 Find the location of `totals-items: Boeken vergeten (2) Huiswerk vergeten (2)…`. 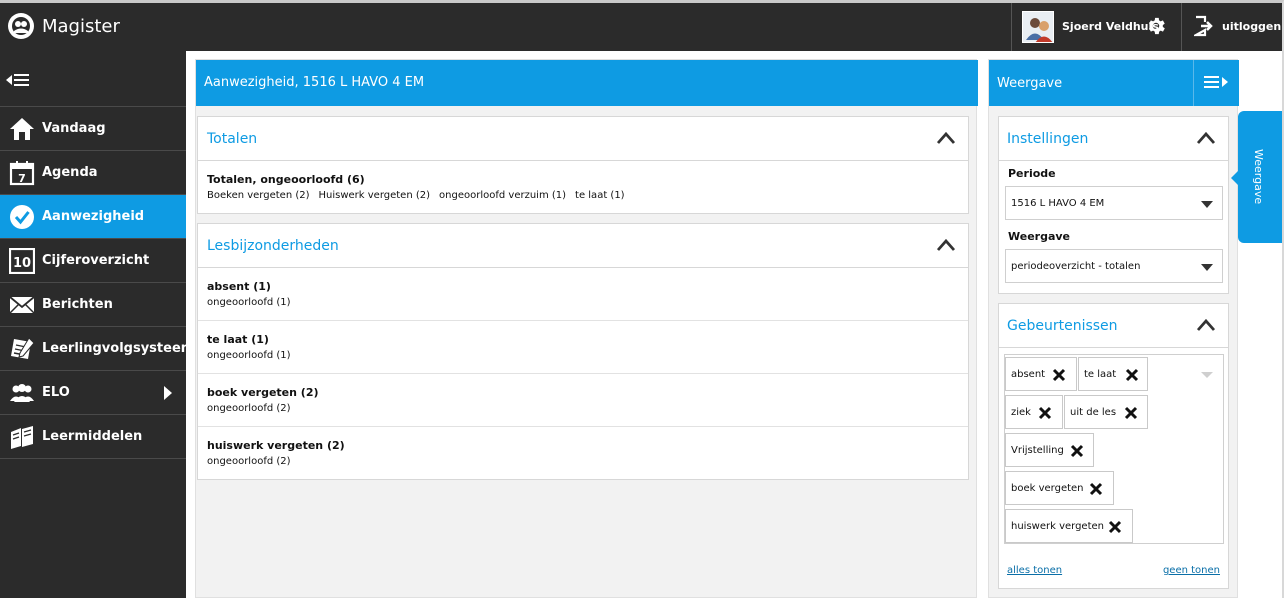

totals-items: Boeken vergeten (2) Huiswerk vergeten (2)… is located at coordinates (420, 195).